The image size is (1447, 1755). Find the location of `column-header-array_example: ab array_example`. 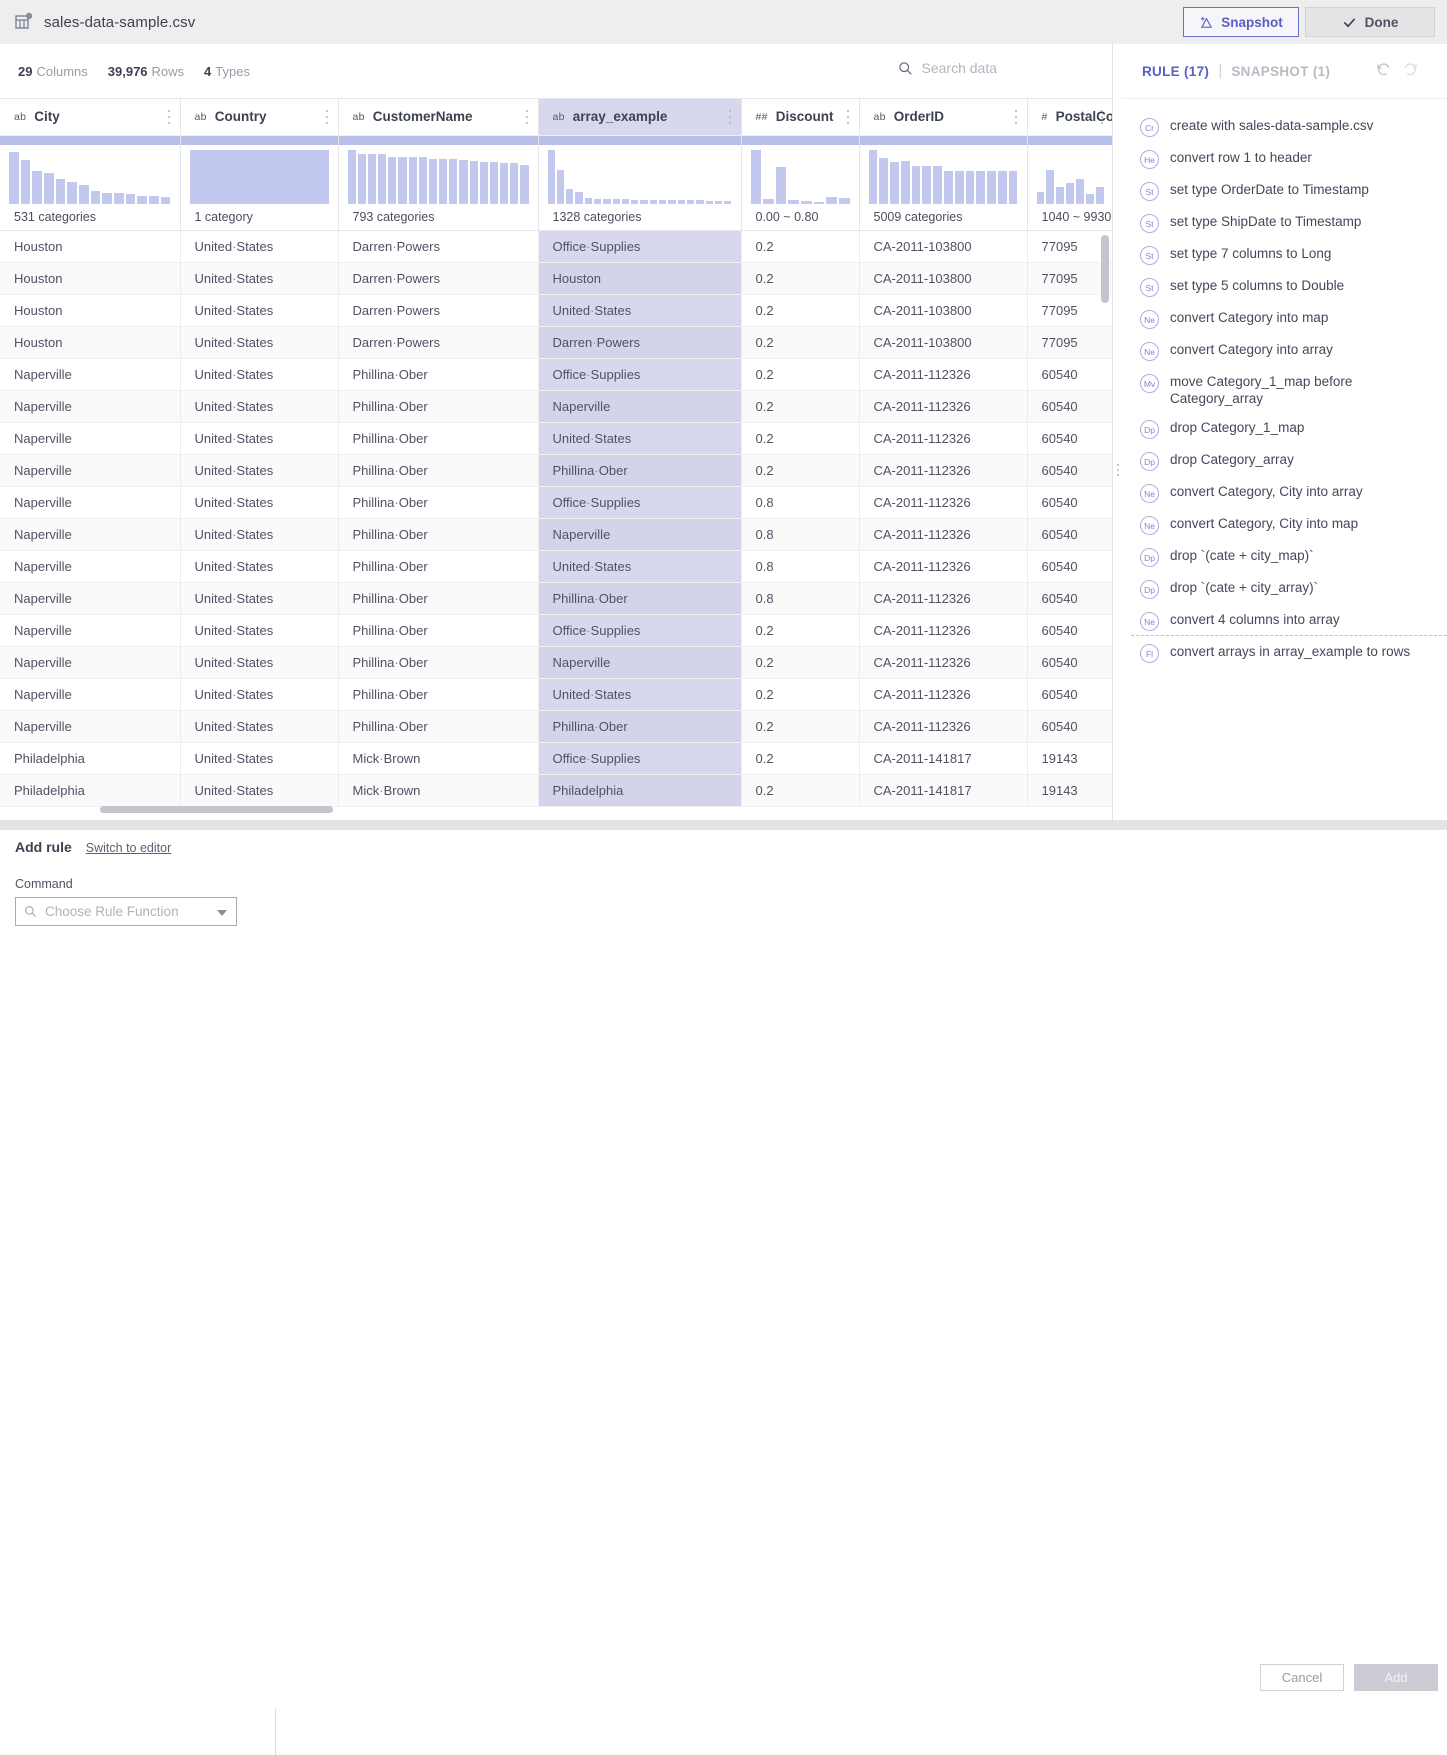

column-header-array_example: ab array_example is located at coordinates (640, 117).